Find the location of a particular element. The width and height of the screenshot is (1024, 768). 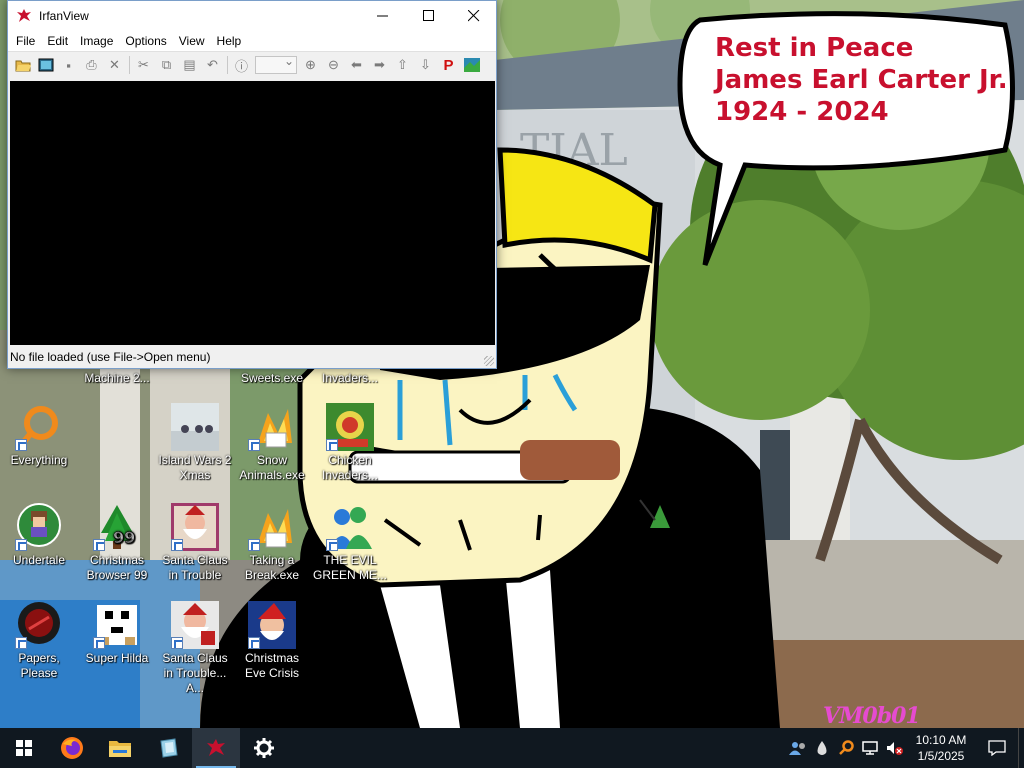

status-bar: No file loaded (use File->Open menu) is located at coordinates (252, 357).